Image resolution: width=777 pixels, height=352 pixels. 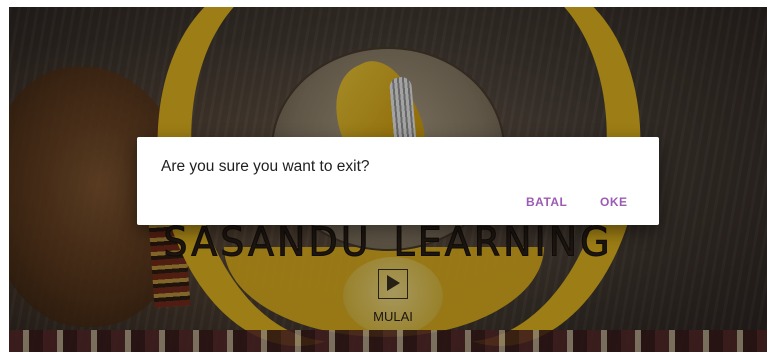 I want to click on cancel-button: BATAL, so click(x=546, y=202).